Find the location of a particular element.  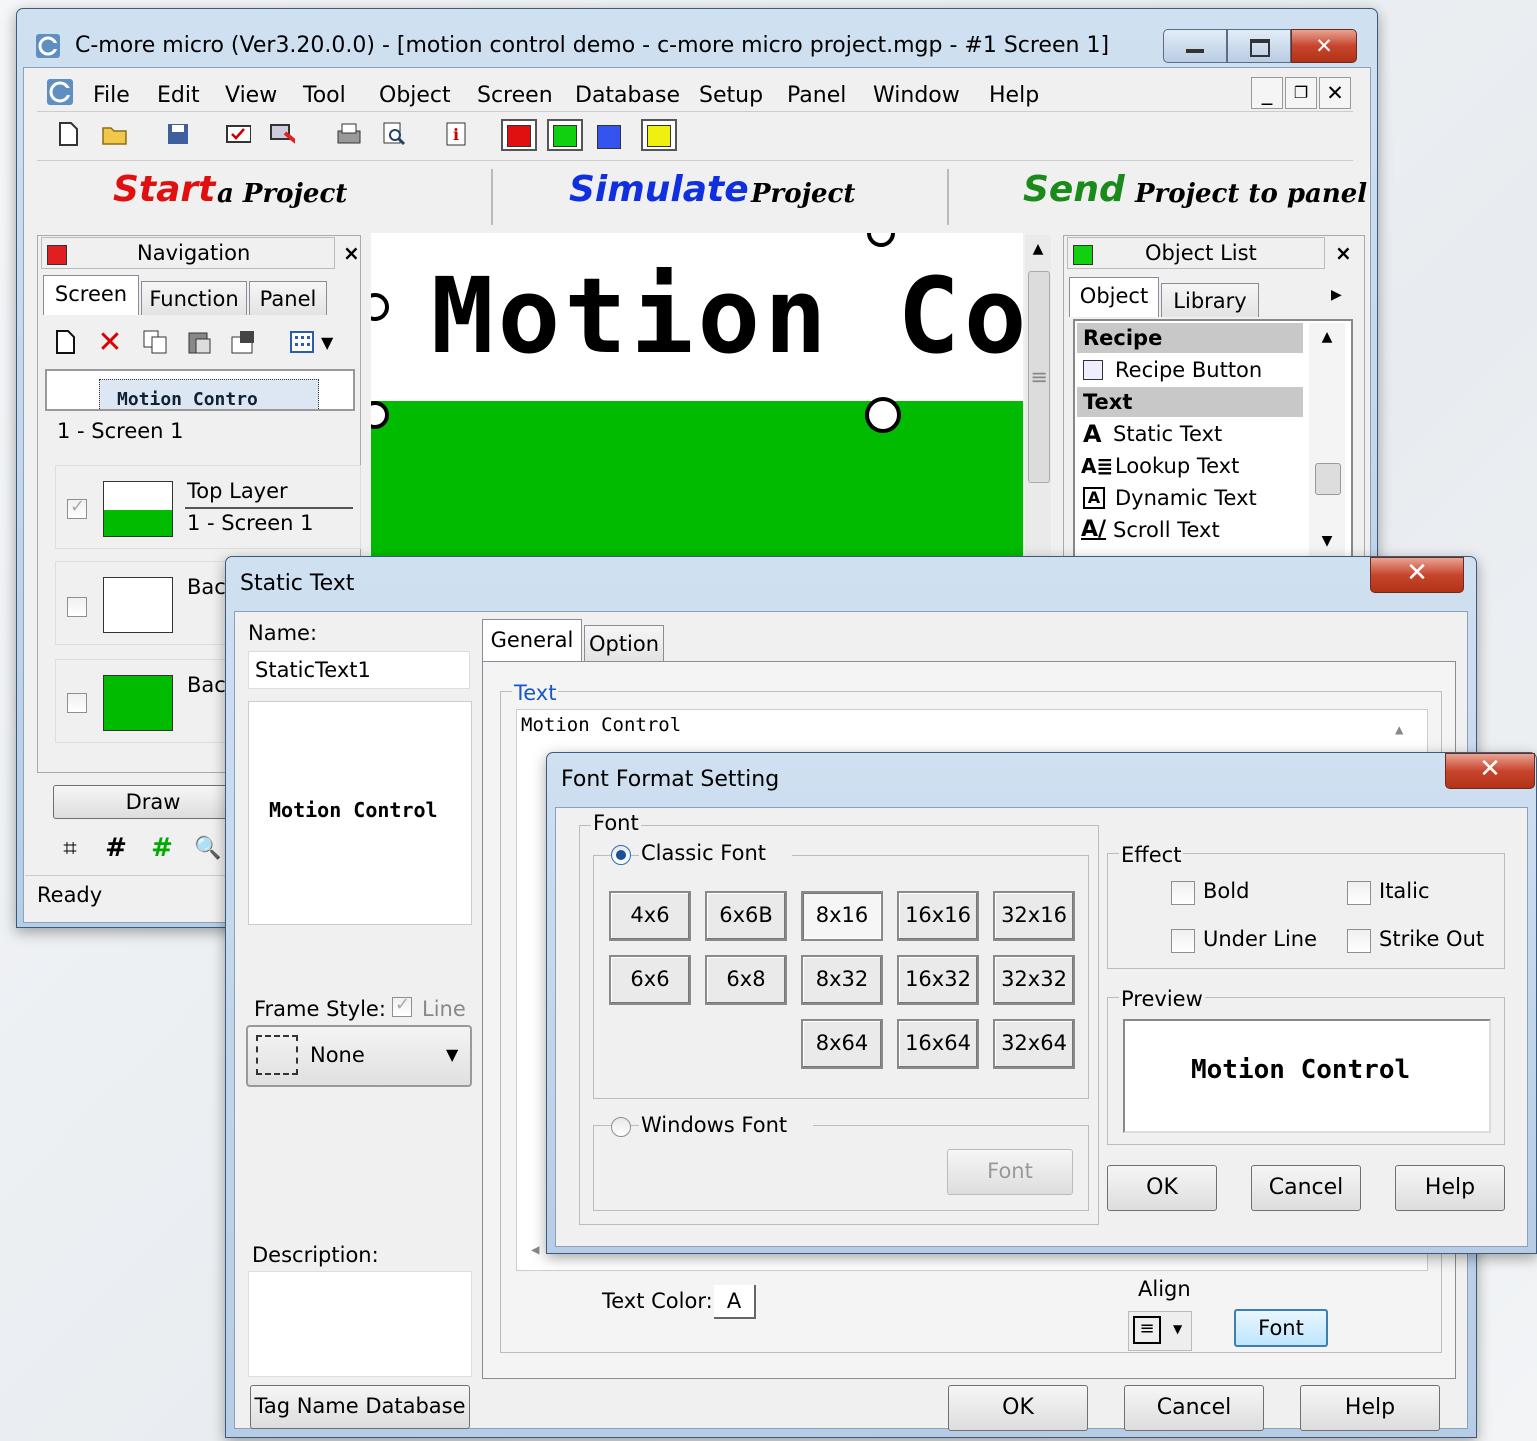

font-help-button: Help is located at coordinates (1450, 1188).